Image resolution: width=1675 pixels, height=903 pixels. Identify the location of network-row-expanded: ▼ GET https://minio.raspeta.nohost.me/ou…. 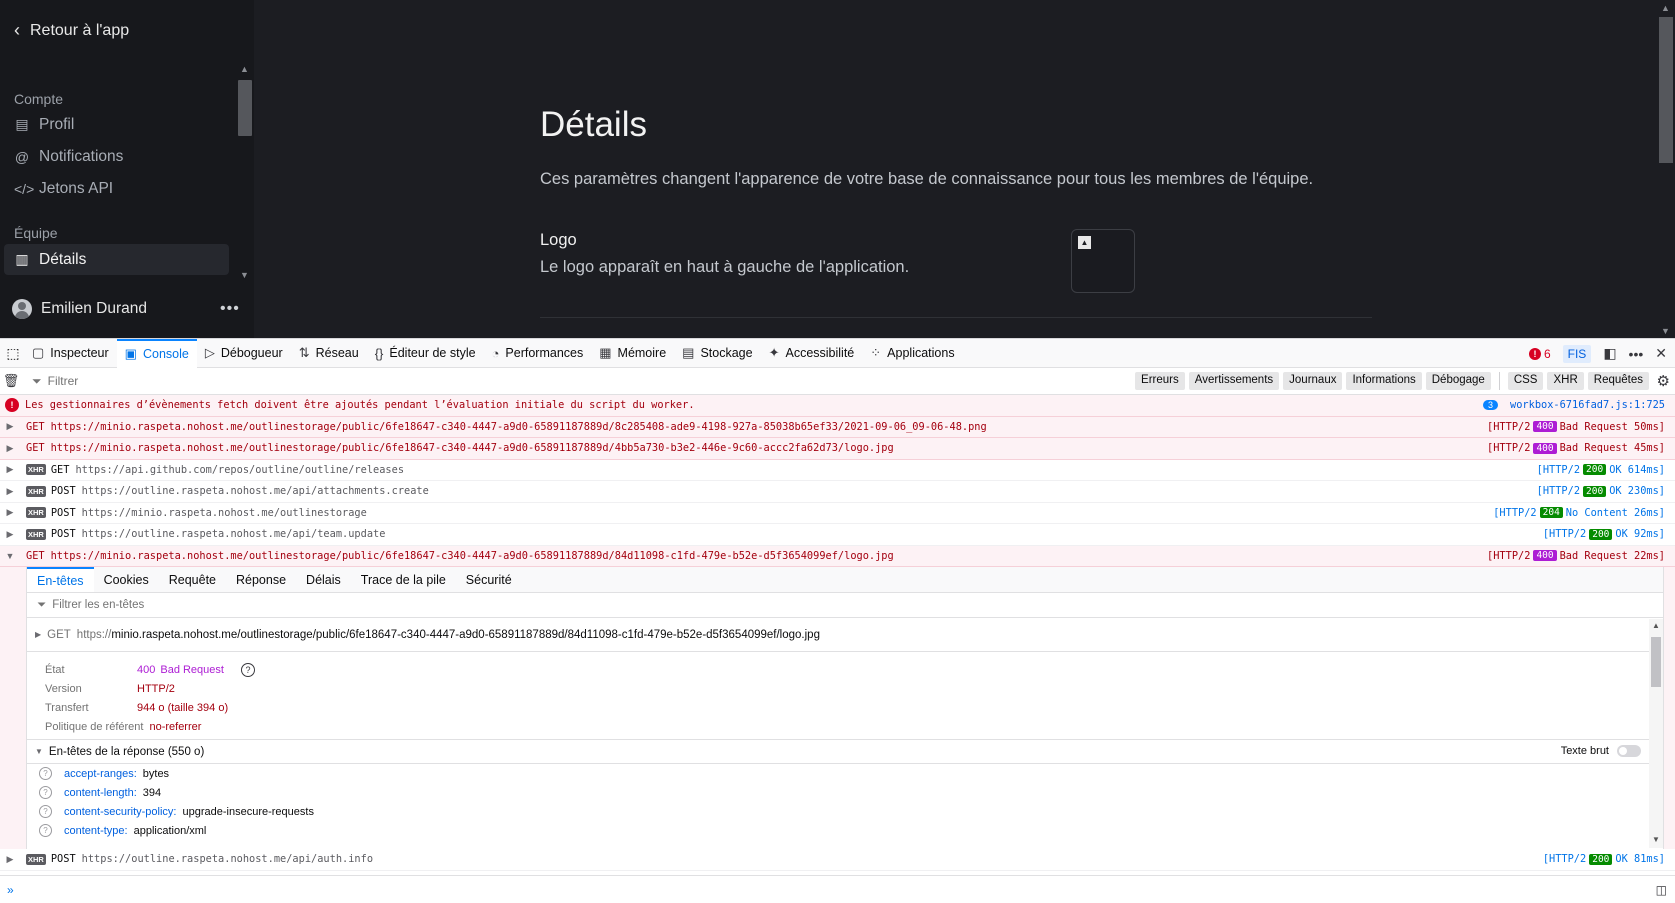
(837, 556).